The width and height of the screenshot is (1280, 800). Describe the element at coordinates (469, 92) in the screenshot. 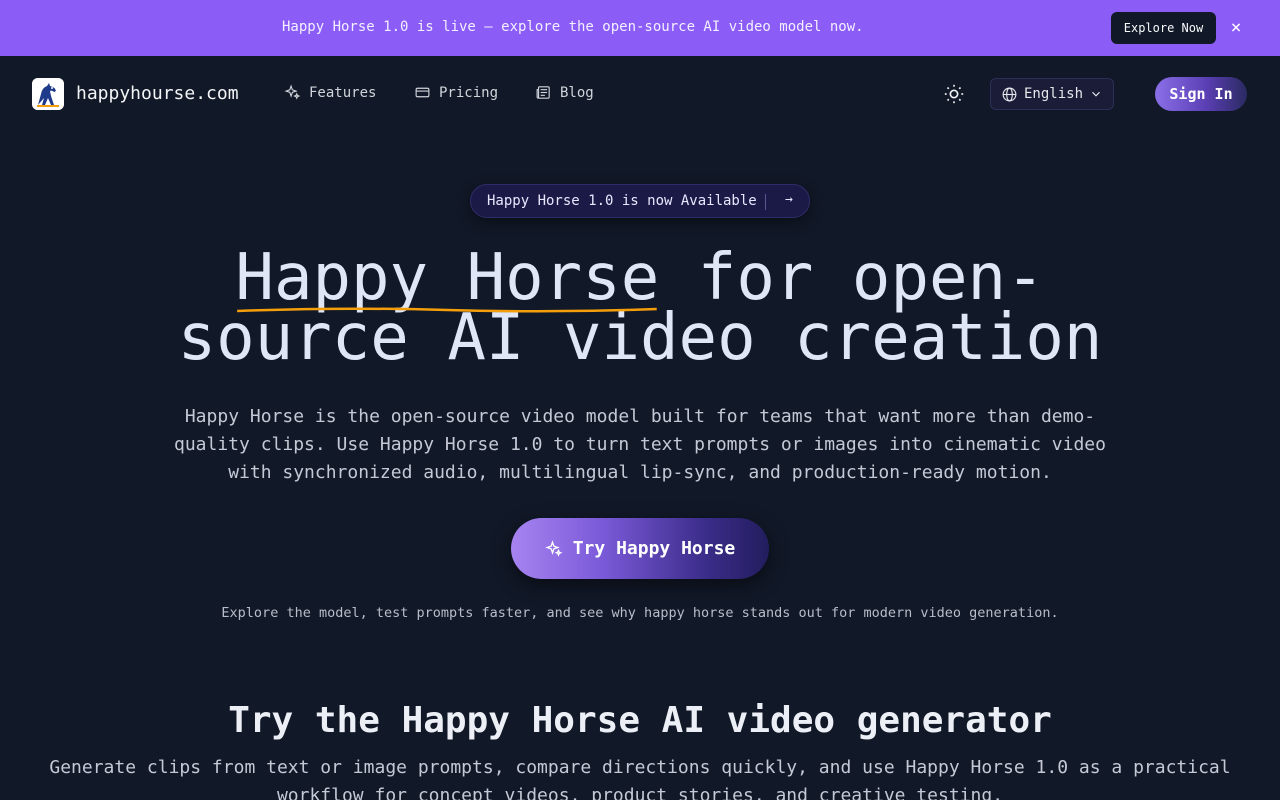

I see `nav-link-label: Pricing` at that location.